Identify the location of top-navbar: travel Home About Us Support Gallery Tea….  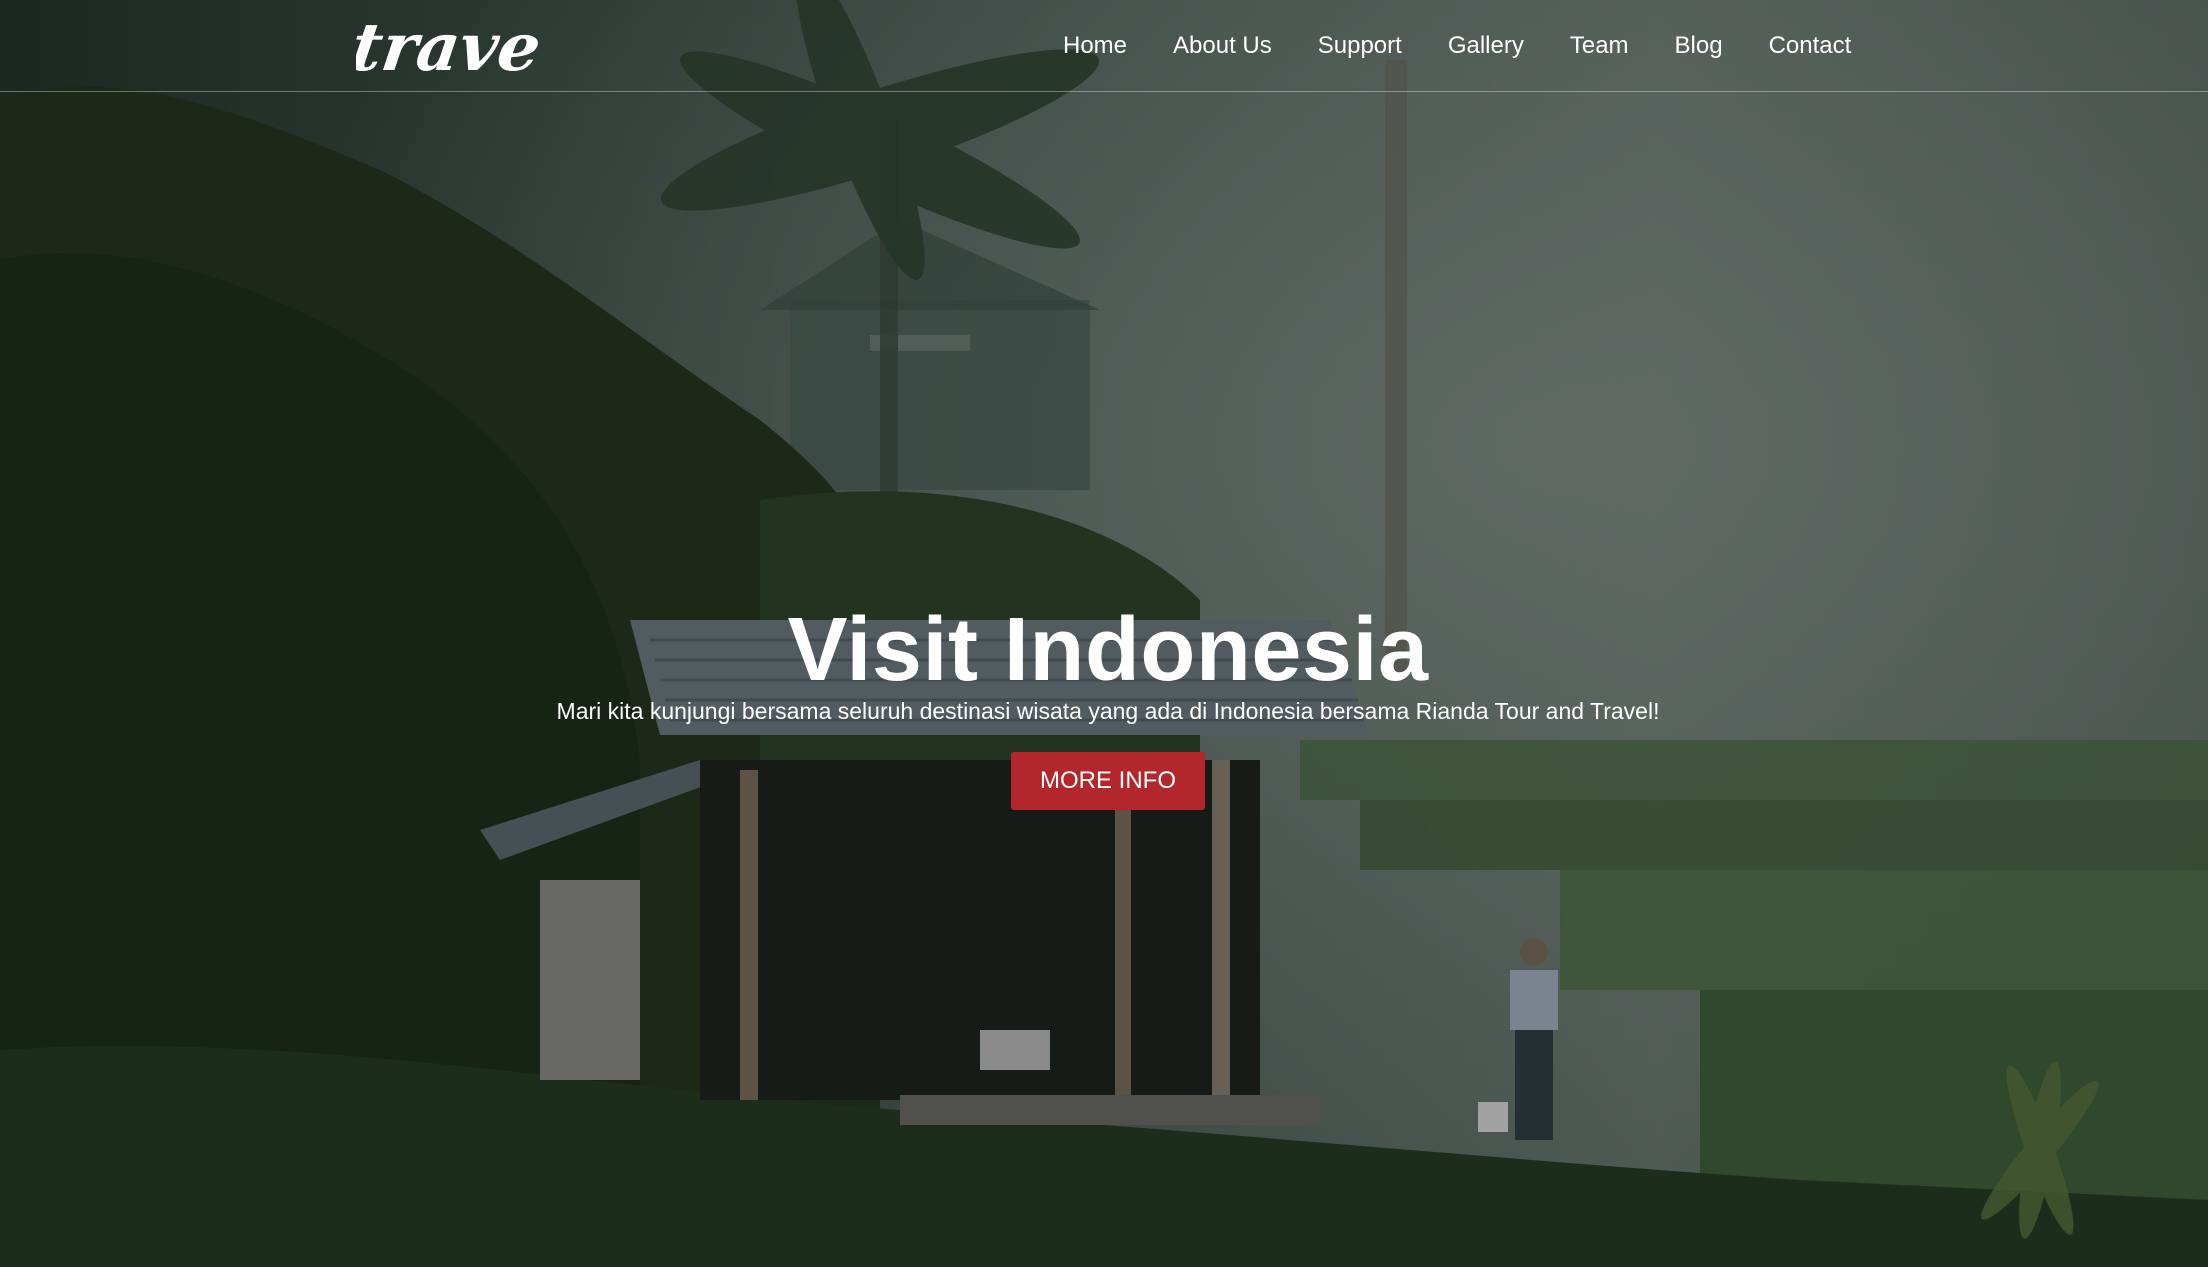
(1104, 46).